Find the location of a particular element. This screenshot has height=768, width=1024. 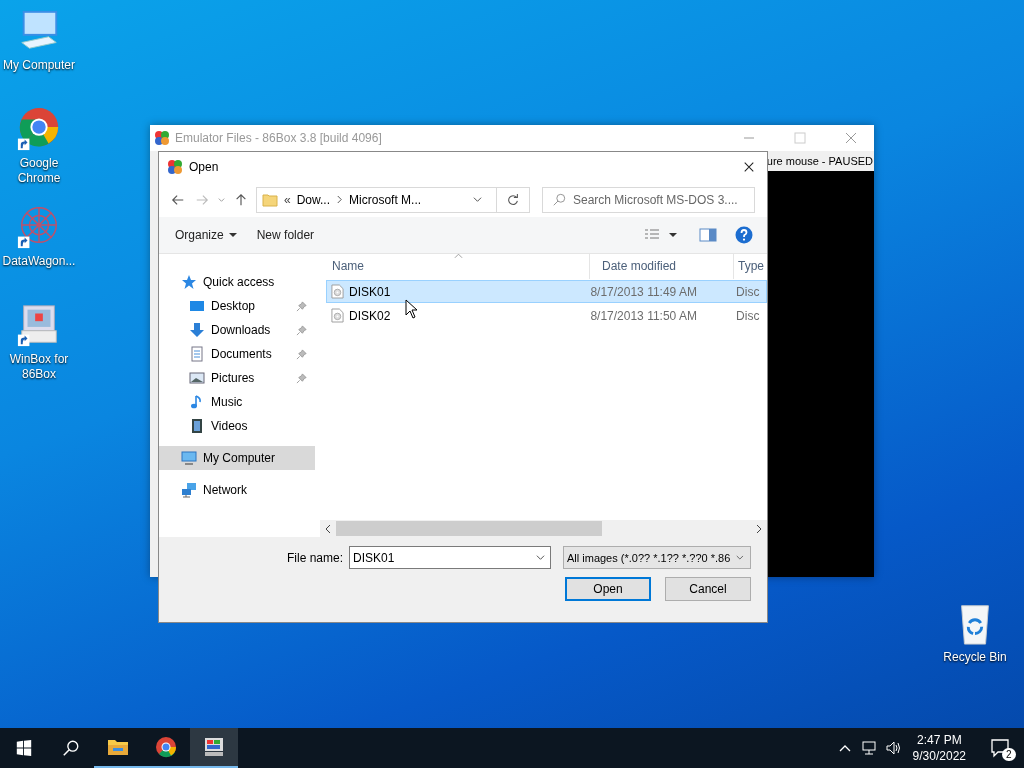

folder-icon is located at coordinates (270, 199).